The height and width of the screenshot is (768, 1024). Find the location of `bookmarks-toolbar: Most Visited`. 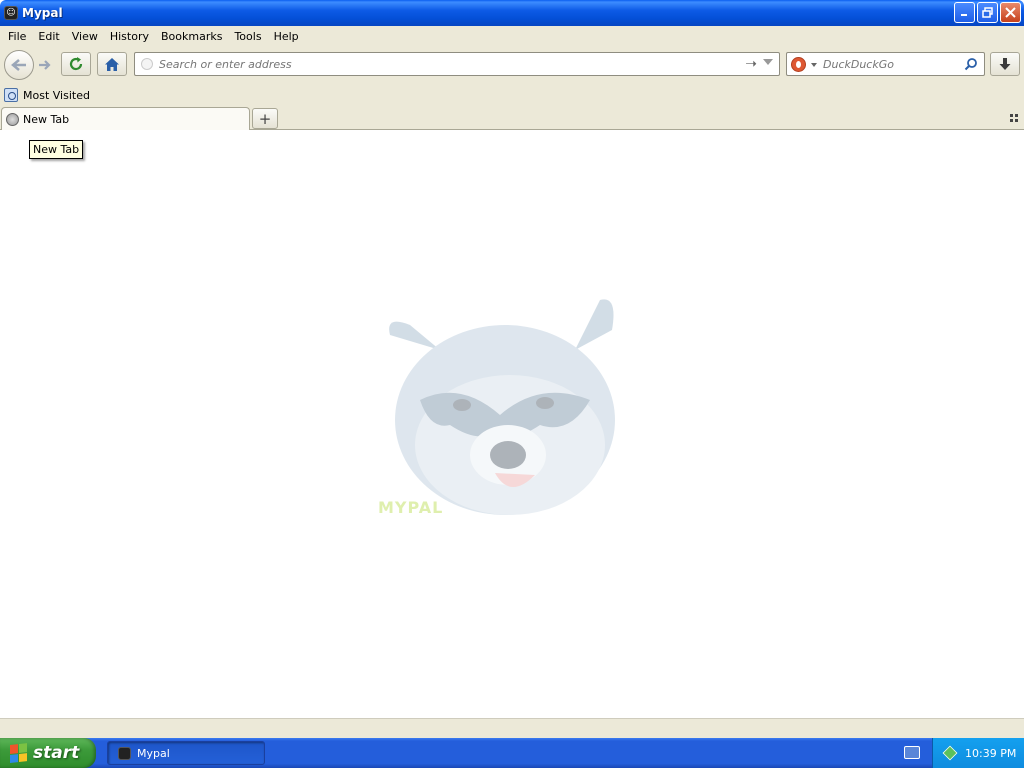

bookmarks-toolbar: Most Visited is located at coordinates (512, 95).